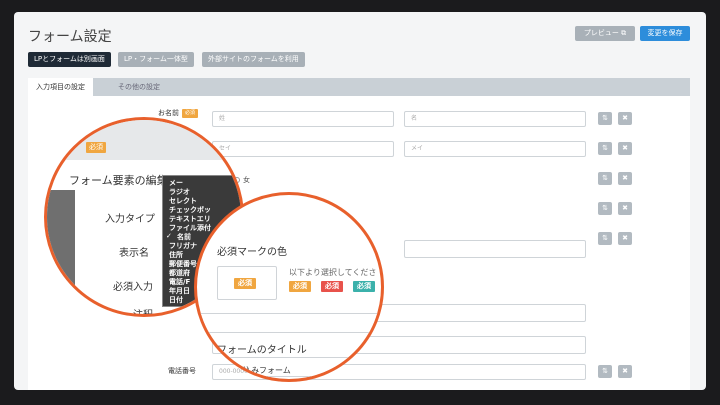 Image resolution: width=720 pixels, height=405 pixels. Describe the element at coordinates (143, 313) in the screenshot. I see `annotation-label: 注釈` at that location.